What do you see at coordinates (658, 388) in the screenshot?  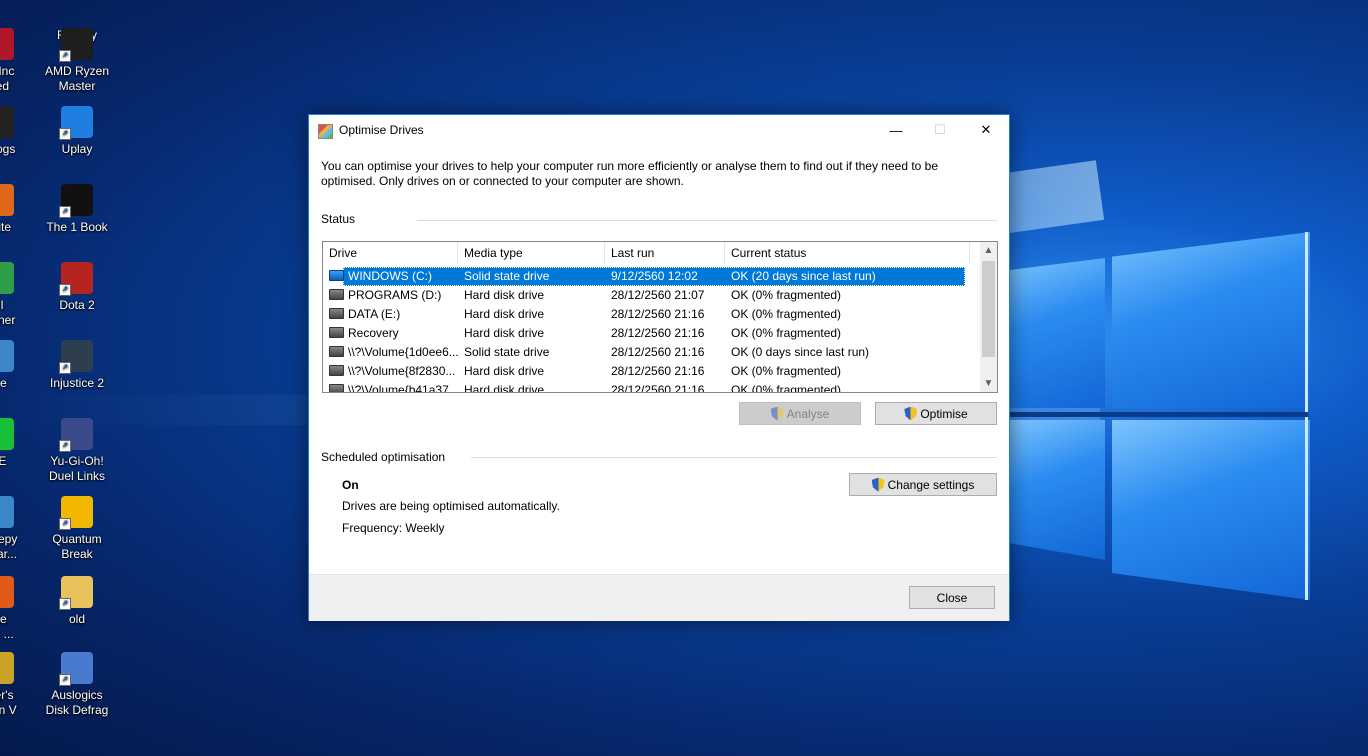 I see `drive-cell-text: 28/12/2560 21:16` at bounding box center [658, 388].